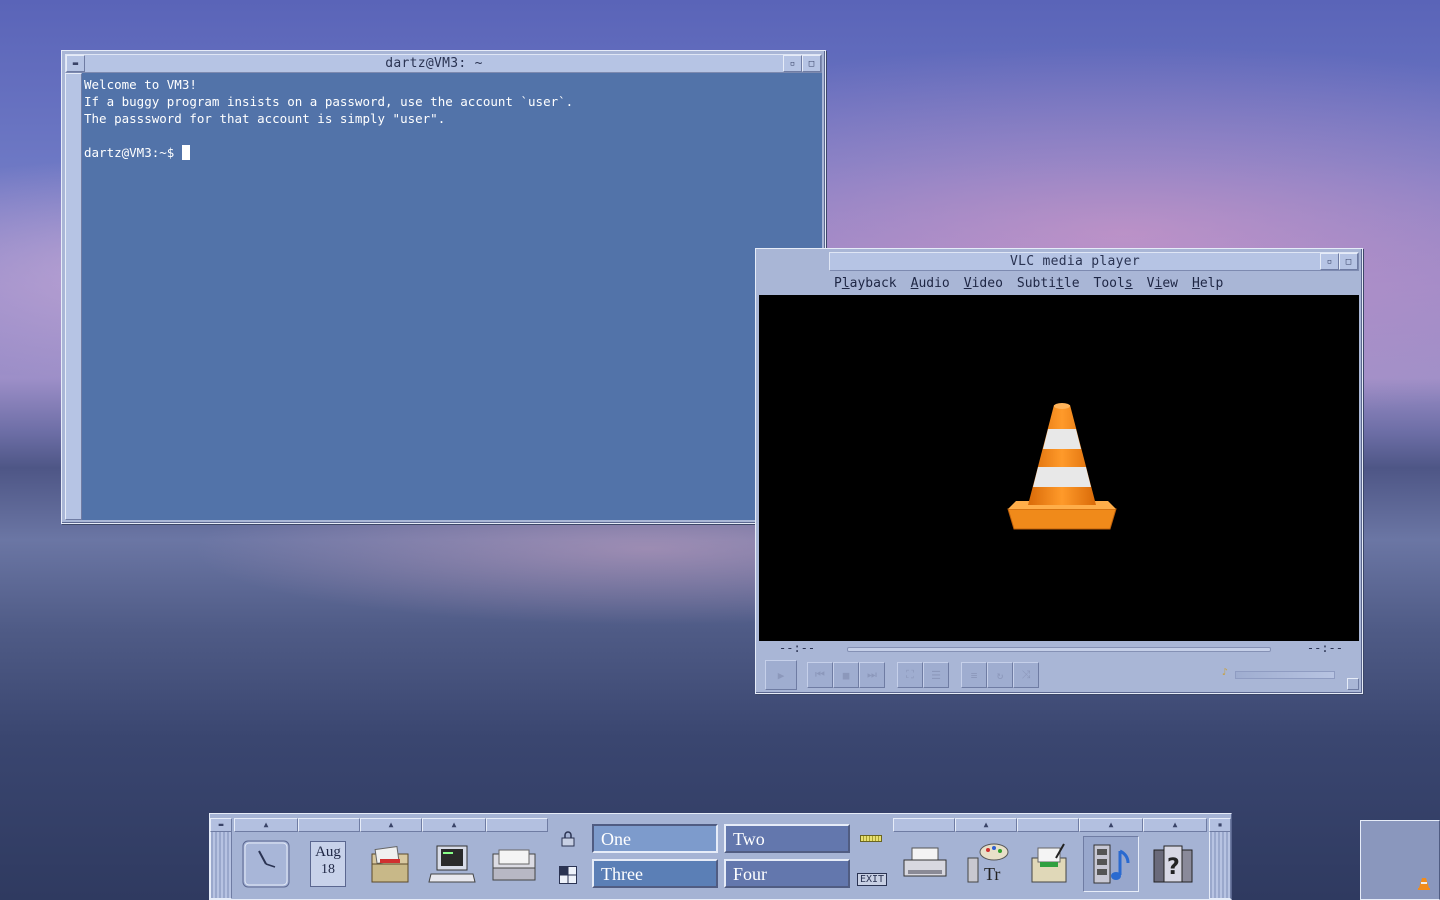  What do you see at coordinates (867, 283) in the screenshot?
I see `menu-playback: Playback` at bounding box center [867, 283].